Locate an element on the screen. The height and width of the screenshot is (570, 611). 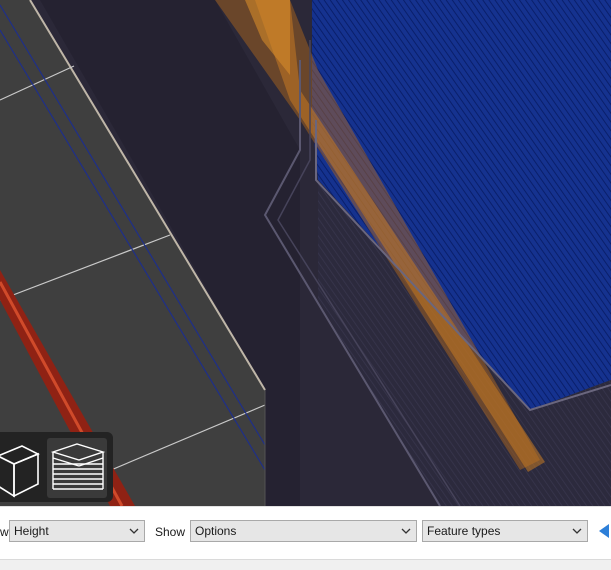
show-options-value: Options is located at coordinates (216, 531).